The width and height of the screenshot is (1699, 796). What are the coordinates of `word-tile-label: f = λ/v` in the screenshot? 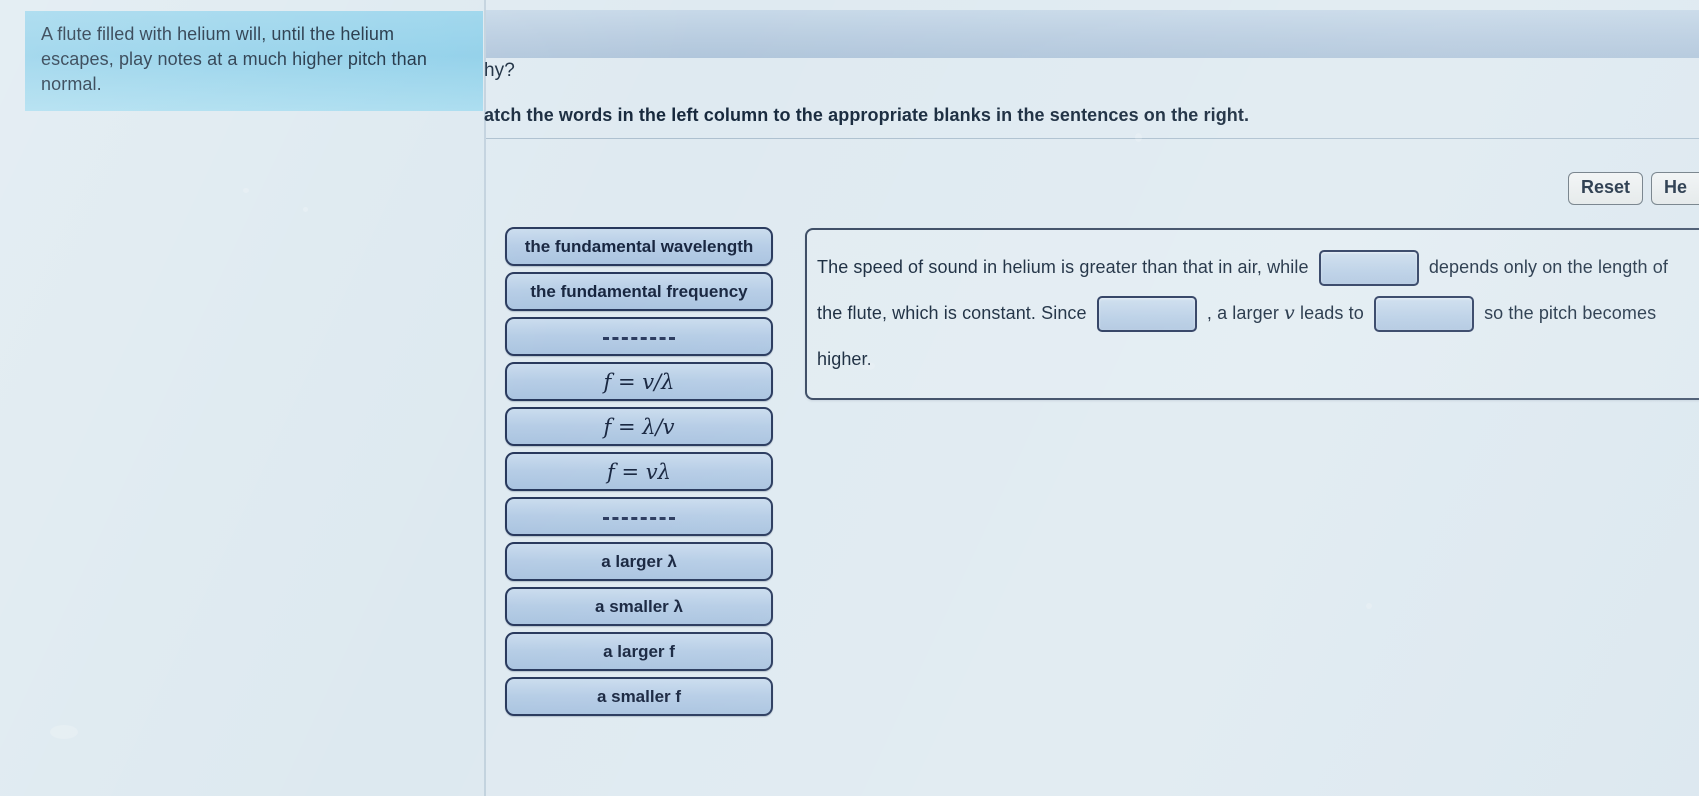 It's located at (639, 426).